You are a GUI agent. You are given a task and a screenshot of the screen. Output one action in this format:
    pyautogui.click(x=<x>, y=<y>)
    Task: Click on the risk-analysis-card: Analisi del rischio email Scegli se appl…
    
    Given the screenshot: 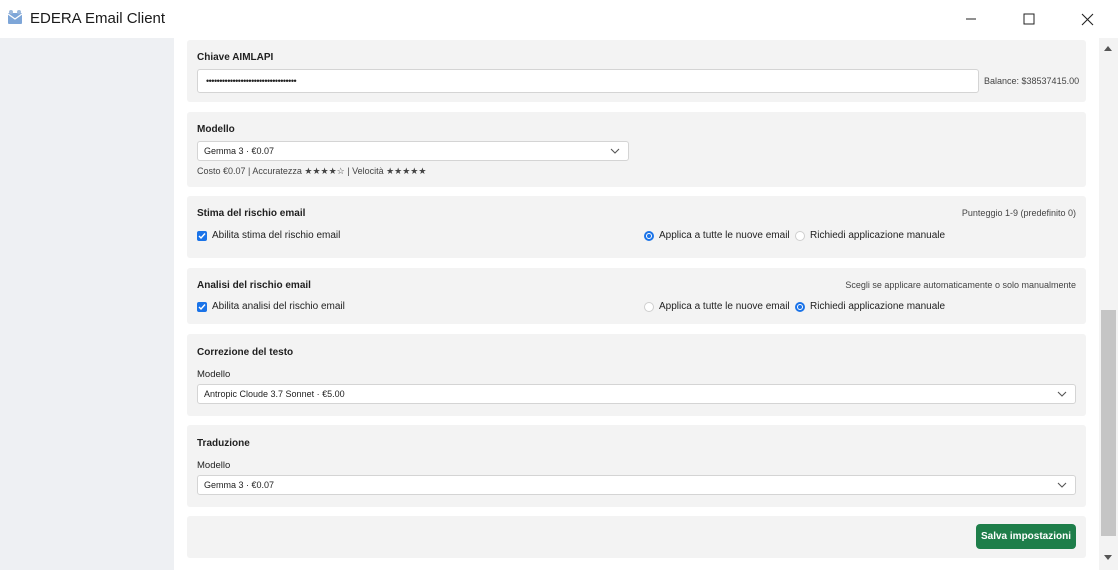 What is the action you would take?
    pyautogui.click(x=636, y=296)
    